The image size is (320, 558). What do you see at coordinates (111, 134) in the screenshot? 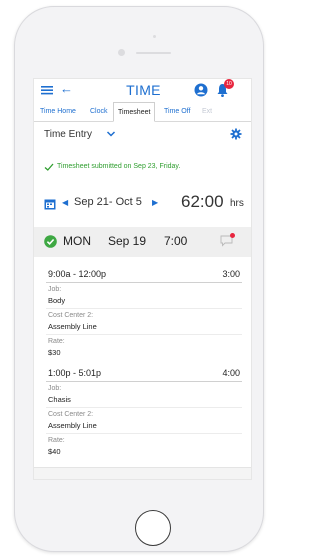
I see `chevron-down-icon` at bounding box center [111, 134].